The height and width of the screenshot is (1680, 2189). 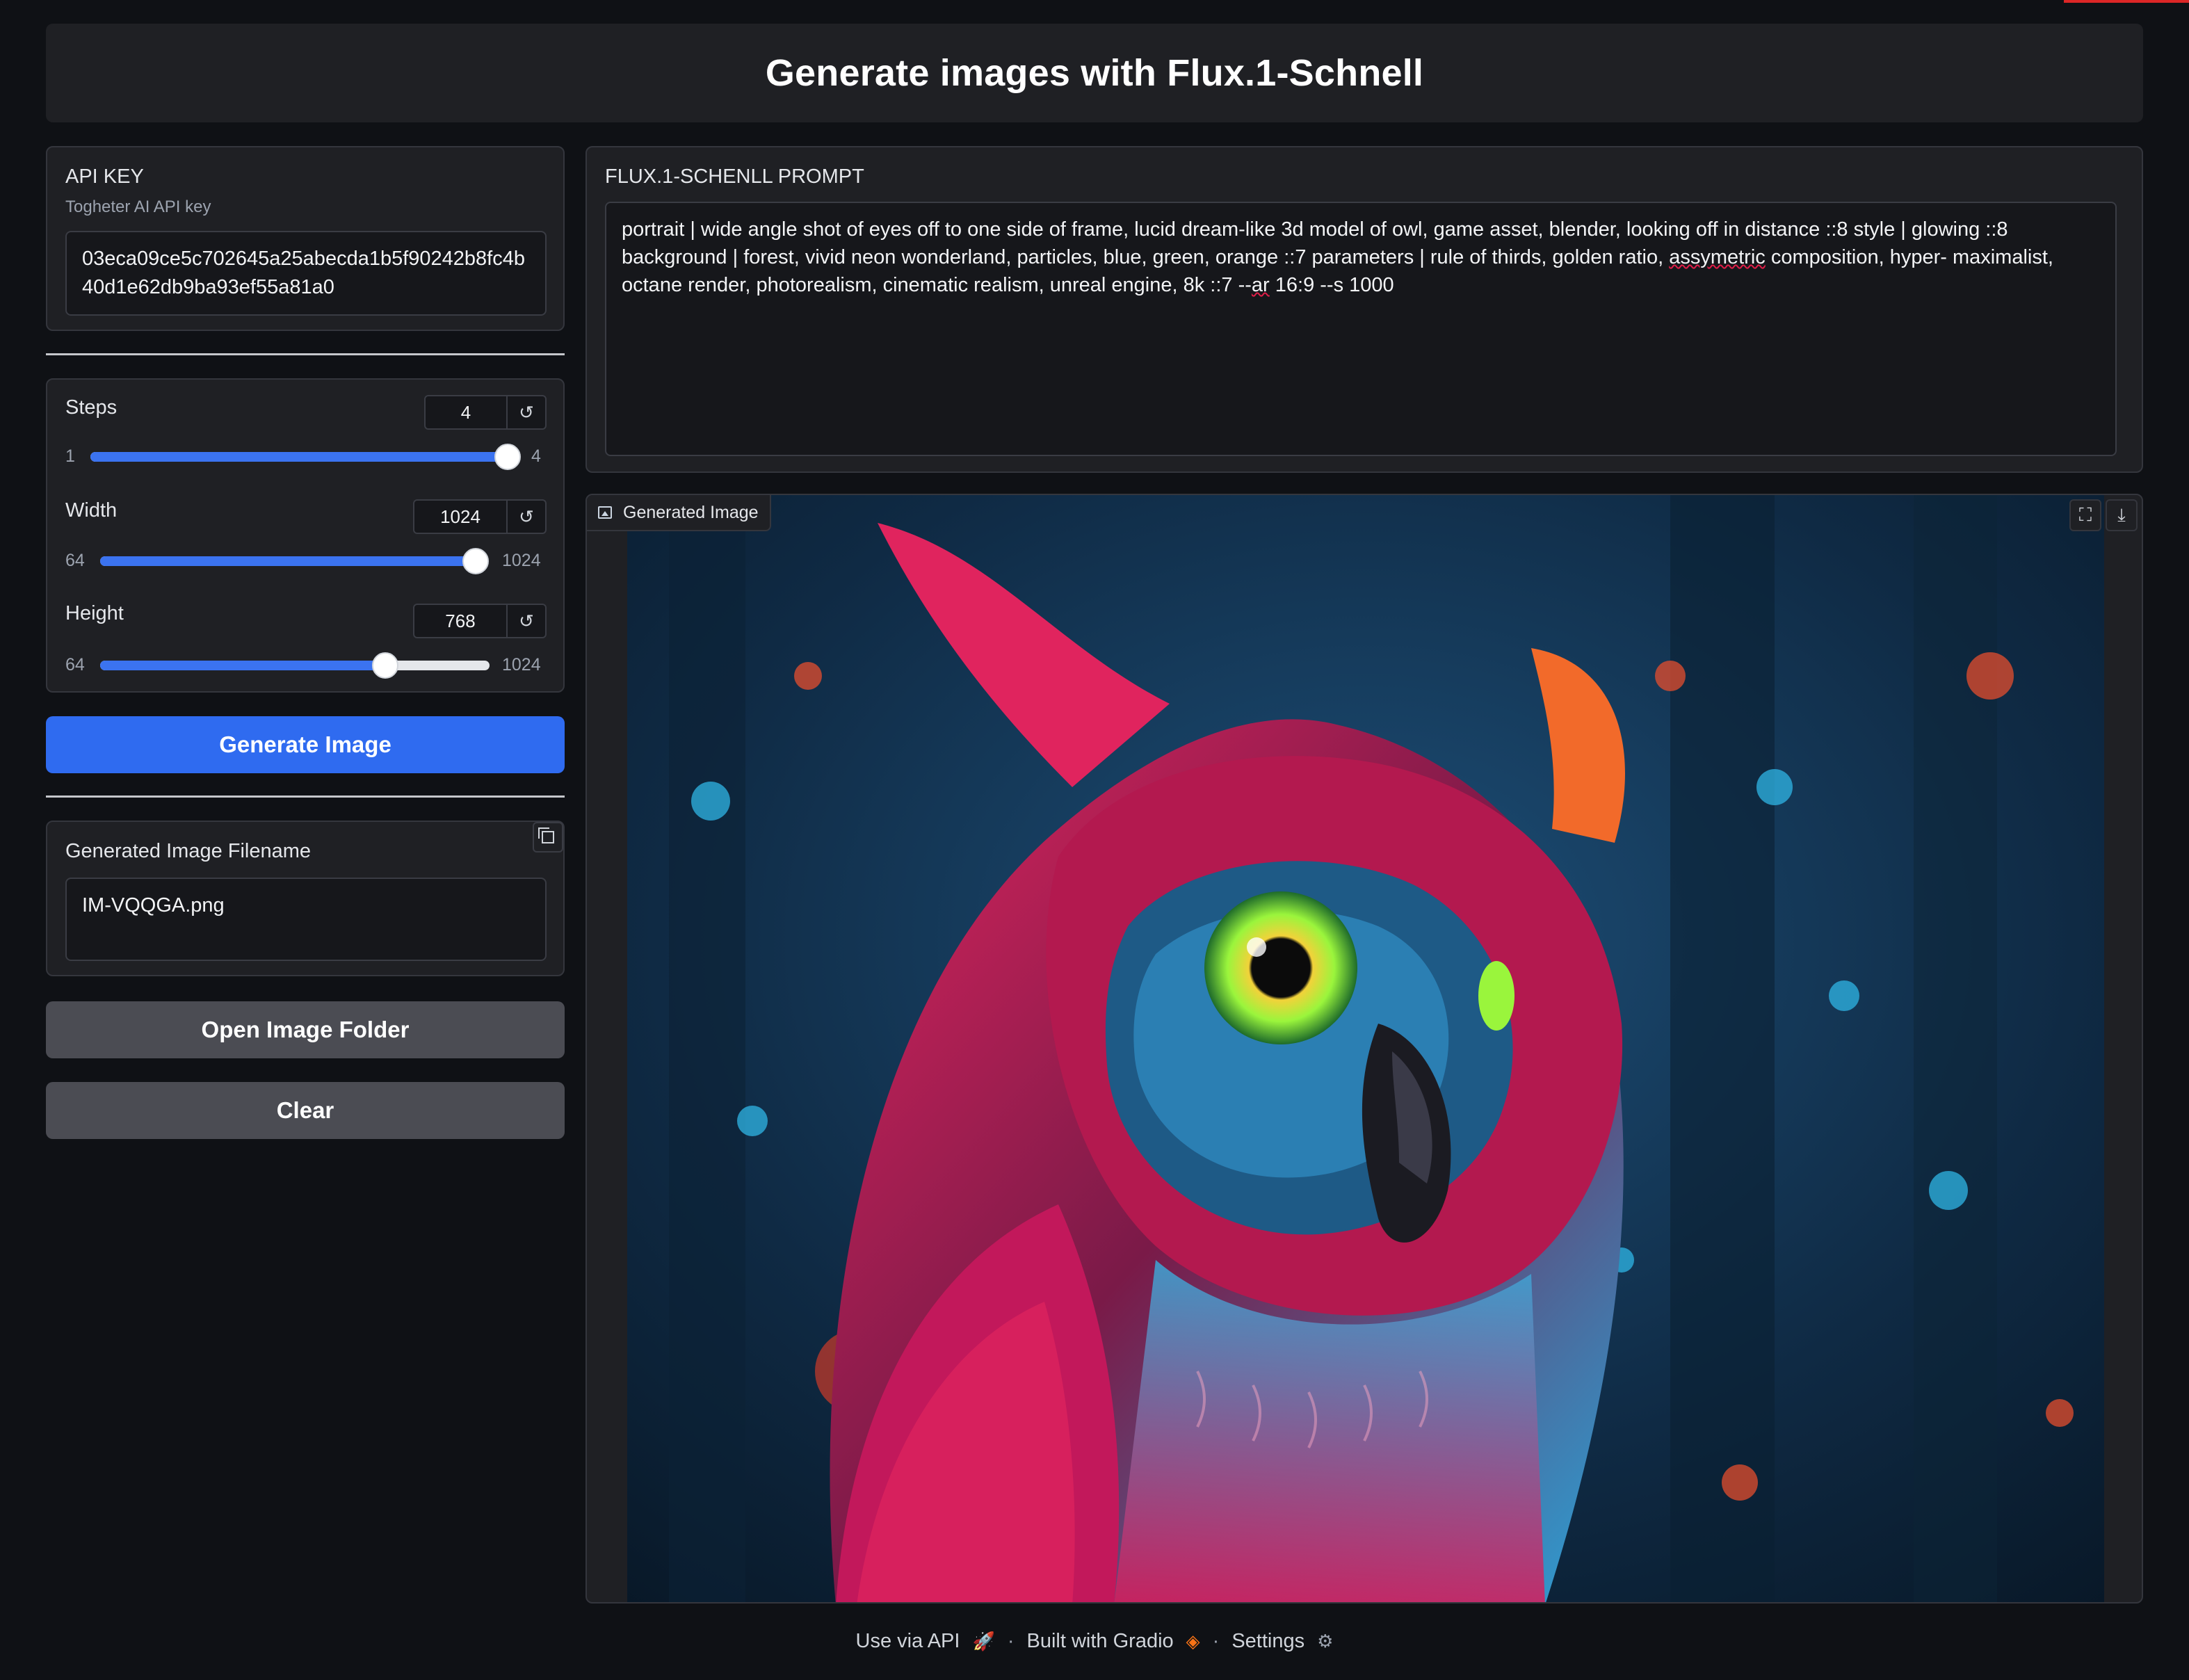 What do you see at coordinates (305, 1029) in the screenshot?
I see `open-image-folder-button: Open Image Folder` at bounding box center [305, 1029].